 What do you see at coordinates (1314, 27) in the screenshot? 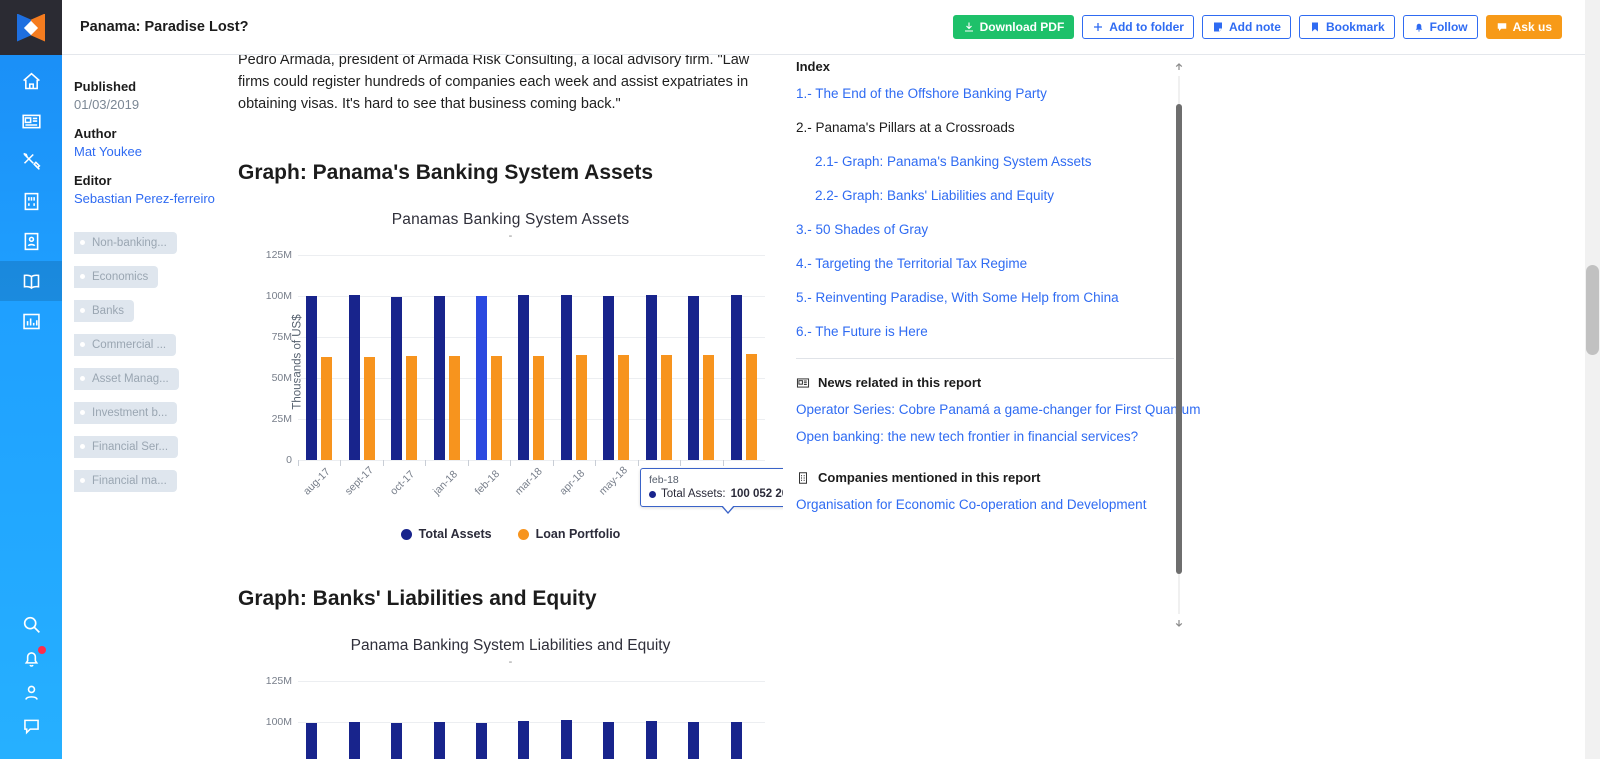
I see `bookmark-icon` at bounding box center [1314, 27].